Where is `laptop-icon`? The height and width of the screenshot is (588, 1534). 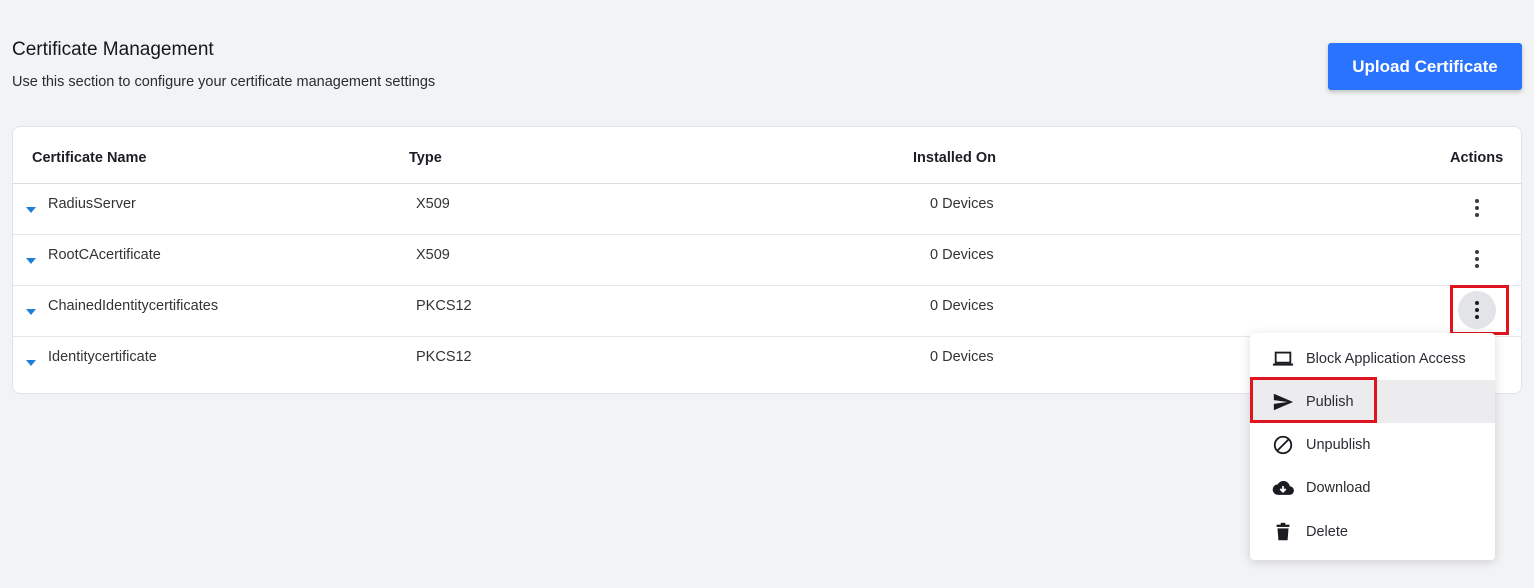 laptop-icon is located at coordinates (1283, 359).